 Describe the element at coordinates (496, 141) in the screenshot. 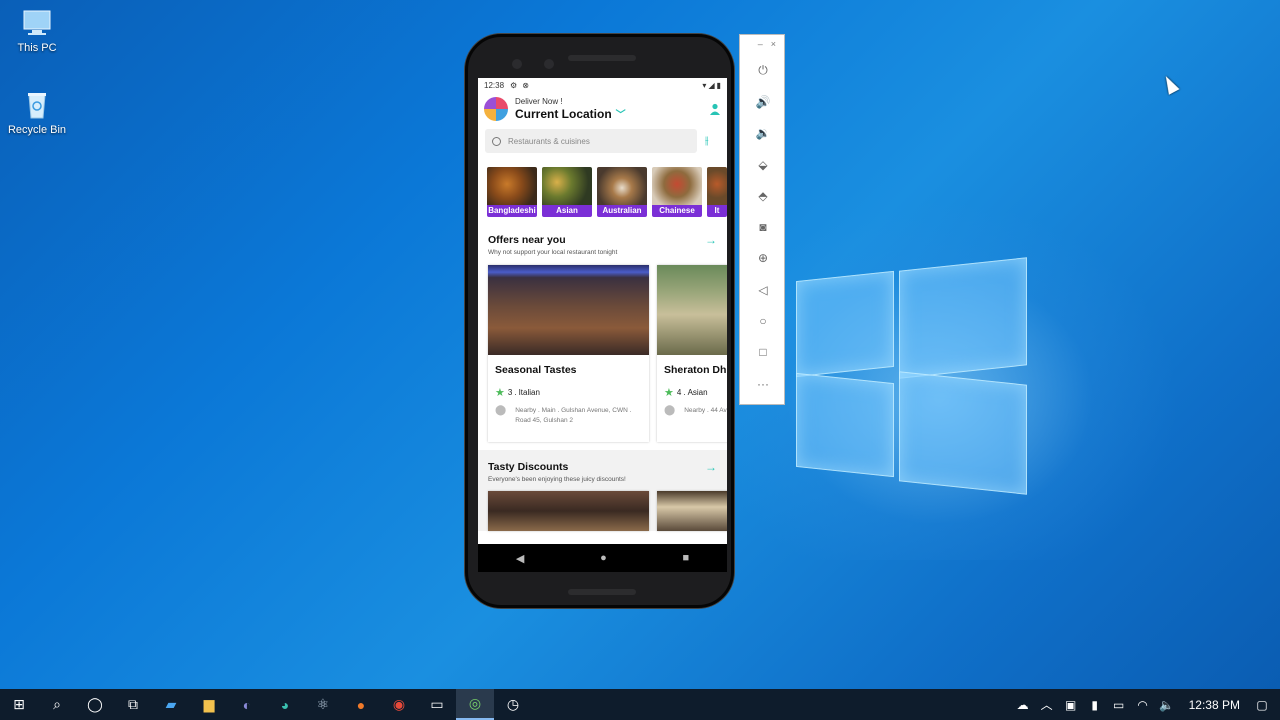

I see `search-icon` at that location.